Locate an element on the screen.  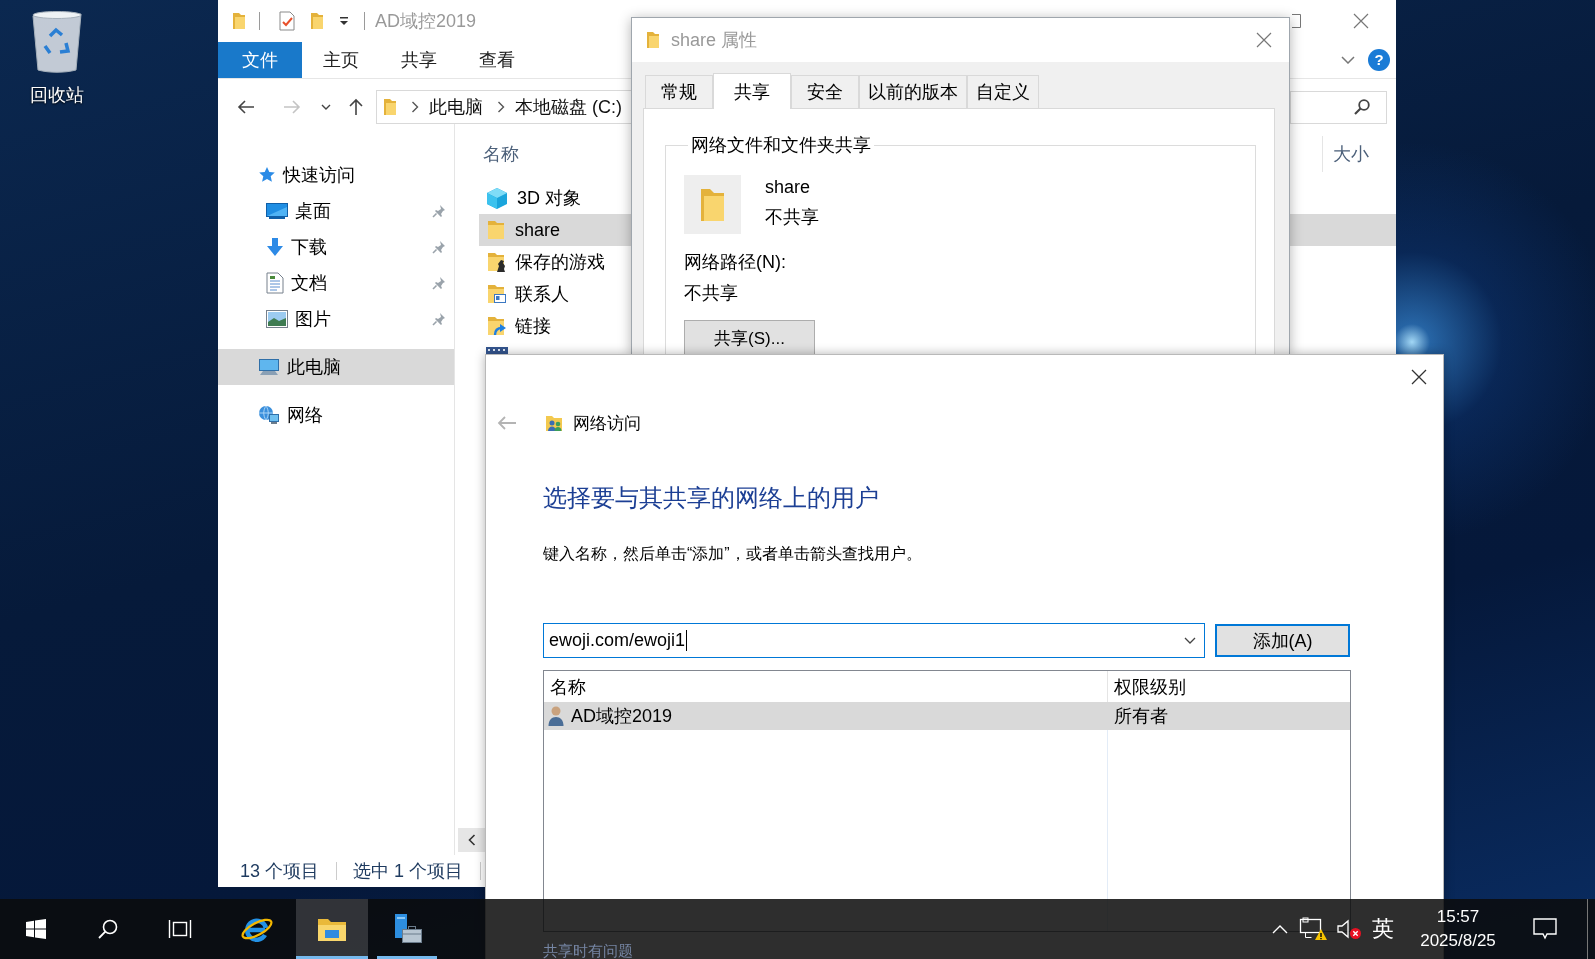
dialog-title: share 属性 is located at coordinates (714, 40).